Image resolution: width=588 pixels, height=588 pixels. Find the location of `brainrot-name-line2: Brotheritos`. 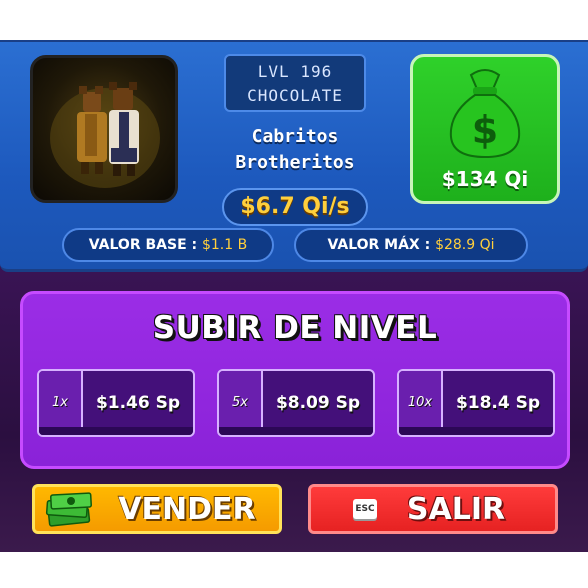

brainrot-name-line2: Brotheritos is located at coordinates (295, 162).